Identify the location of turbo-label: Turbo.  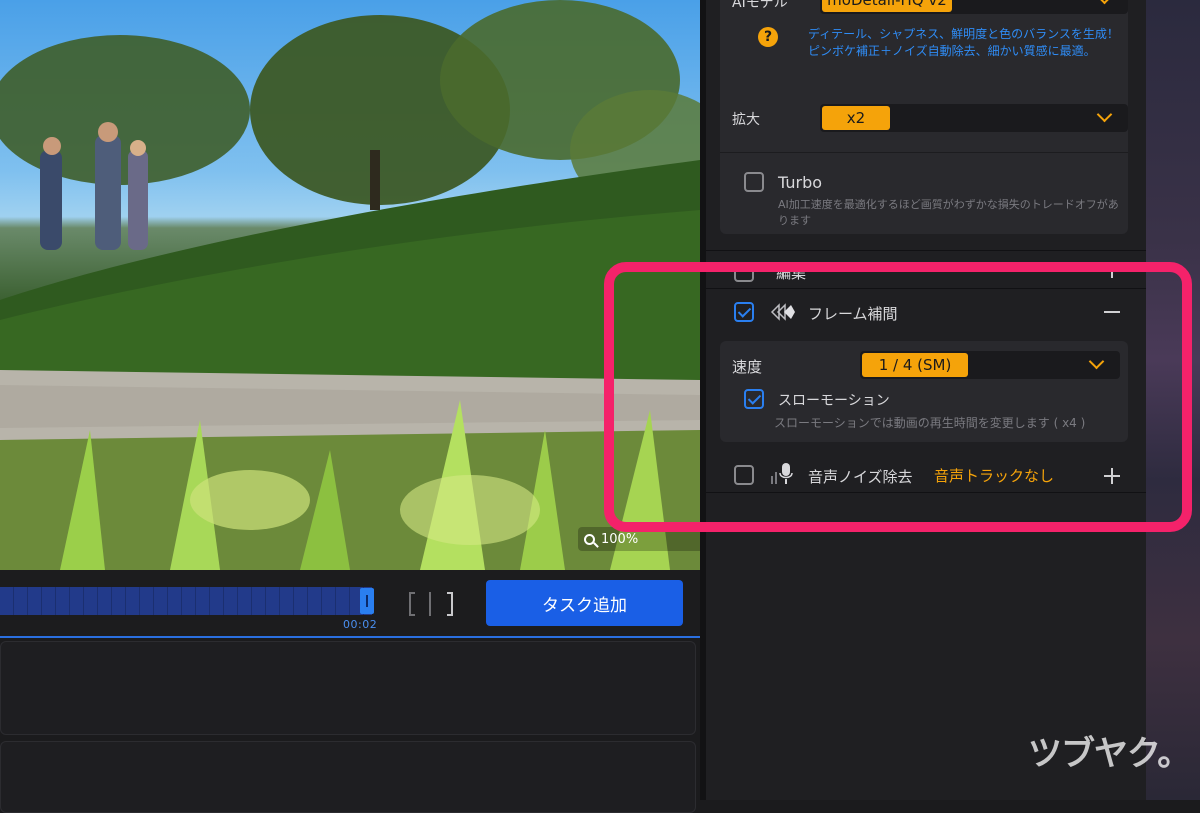
(800, 182).